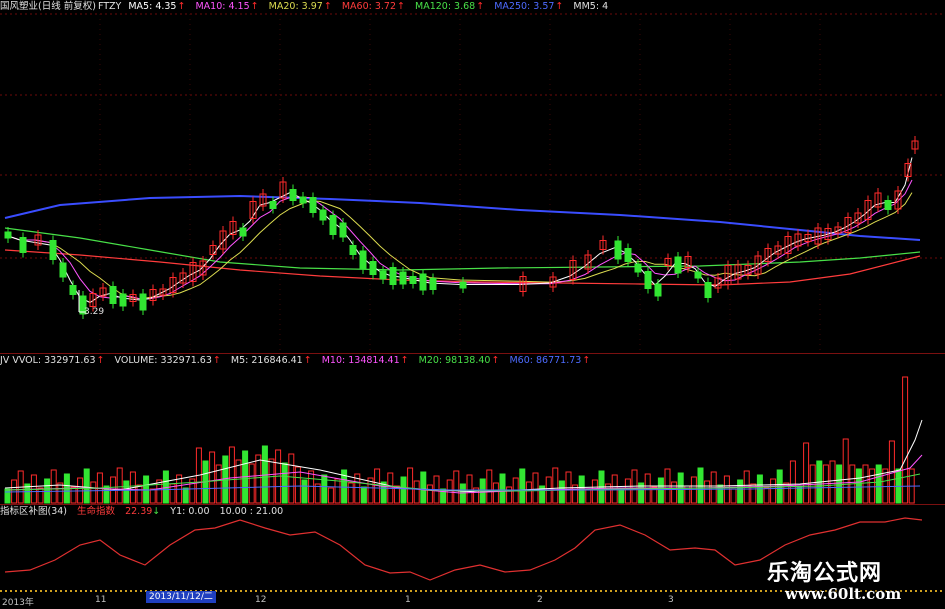 The image size is (945, 609). What do you see at coordinates (94, 312) in the screenshot?
I see `low-price-label: 3.29` at bounding box center [94, 312].